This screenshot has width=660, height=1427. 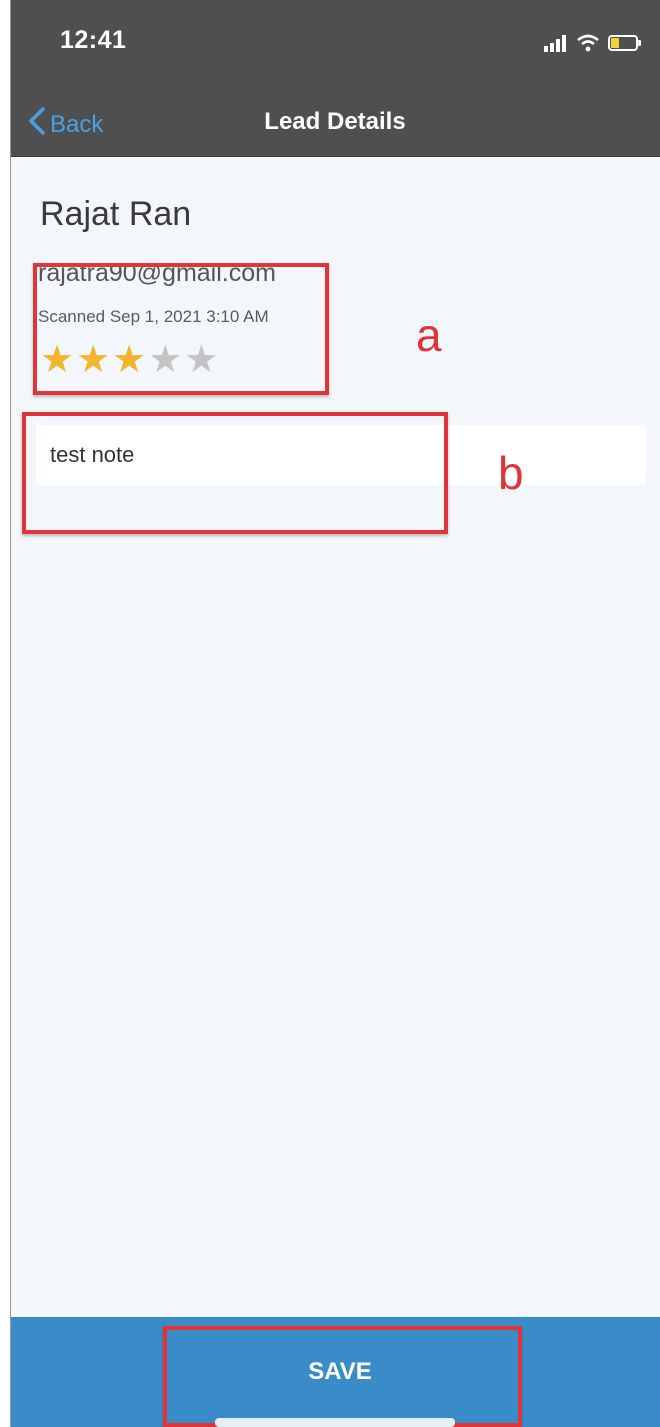 I want to click on page-title: Lead Details, so click(x=335, y=121).